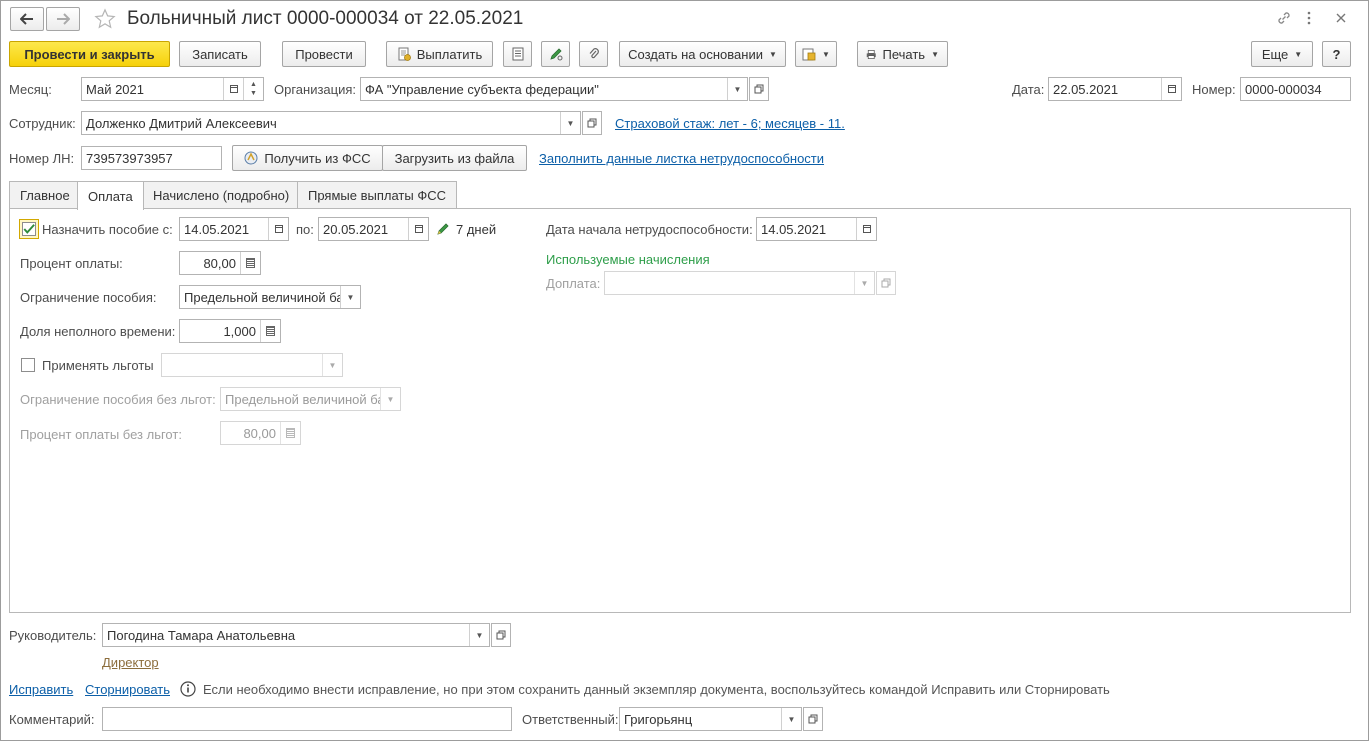  What do you see at coordinates (296, 635) in the screenshot?
I see `manager-field: Погодина Тамара Анатольевна ▼` at bounding box center [296, 635].